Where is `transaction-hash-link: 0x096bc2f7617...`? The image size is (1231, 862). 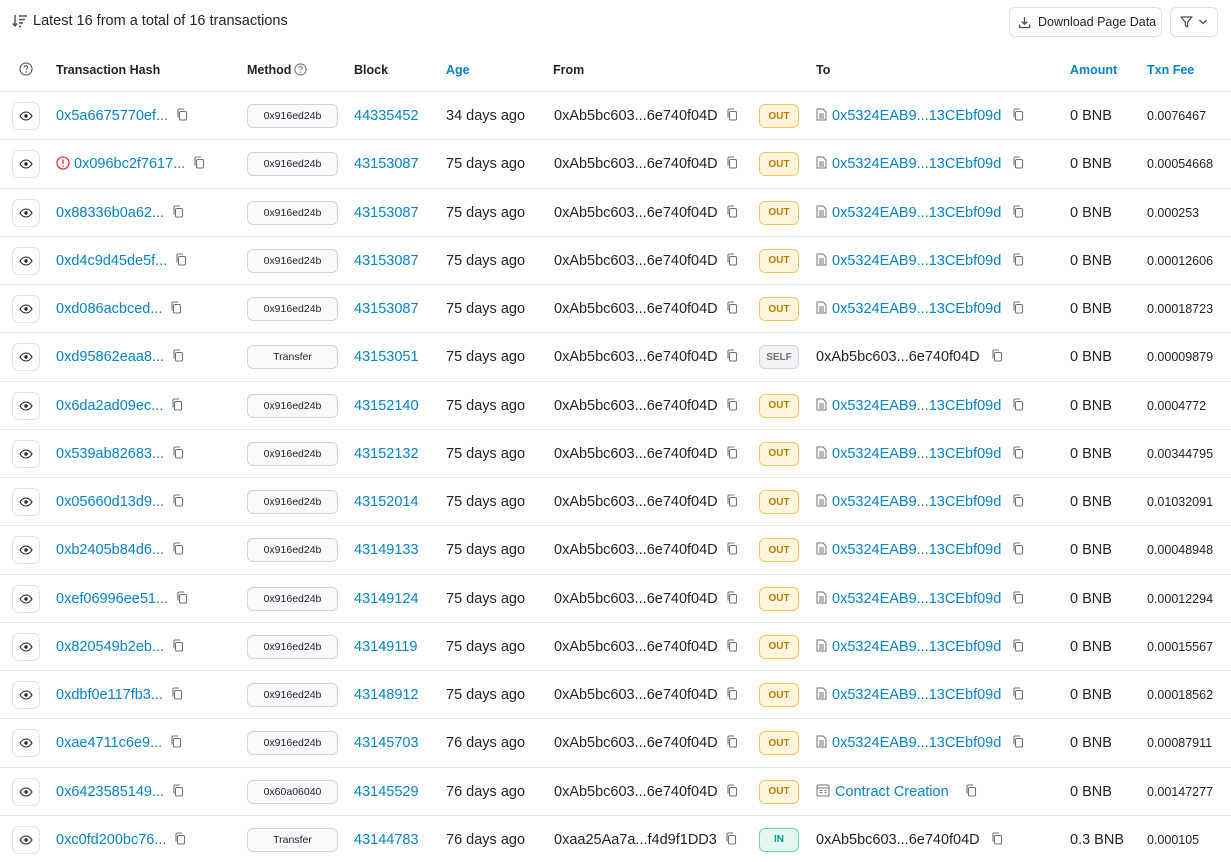 transaction-hash-link: 0x096bc2f7617... is located at coordinates (129, 164).